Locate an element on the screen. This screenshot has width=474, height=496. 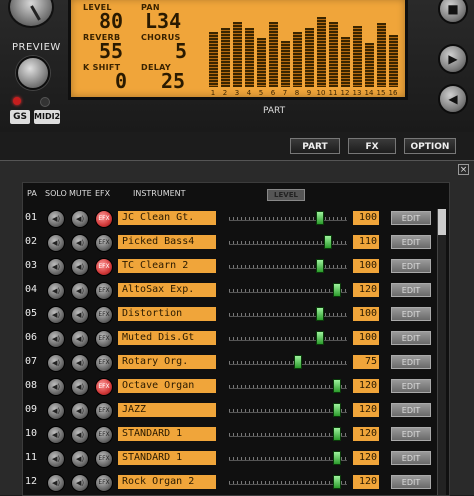
preview-button is located at coordinates (33, 73).